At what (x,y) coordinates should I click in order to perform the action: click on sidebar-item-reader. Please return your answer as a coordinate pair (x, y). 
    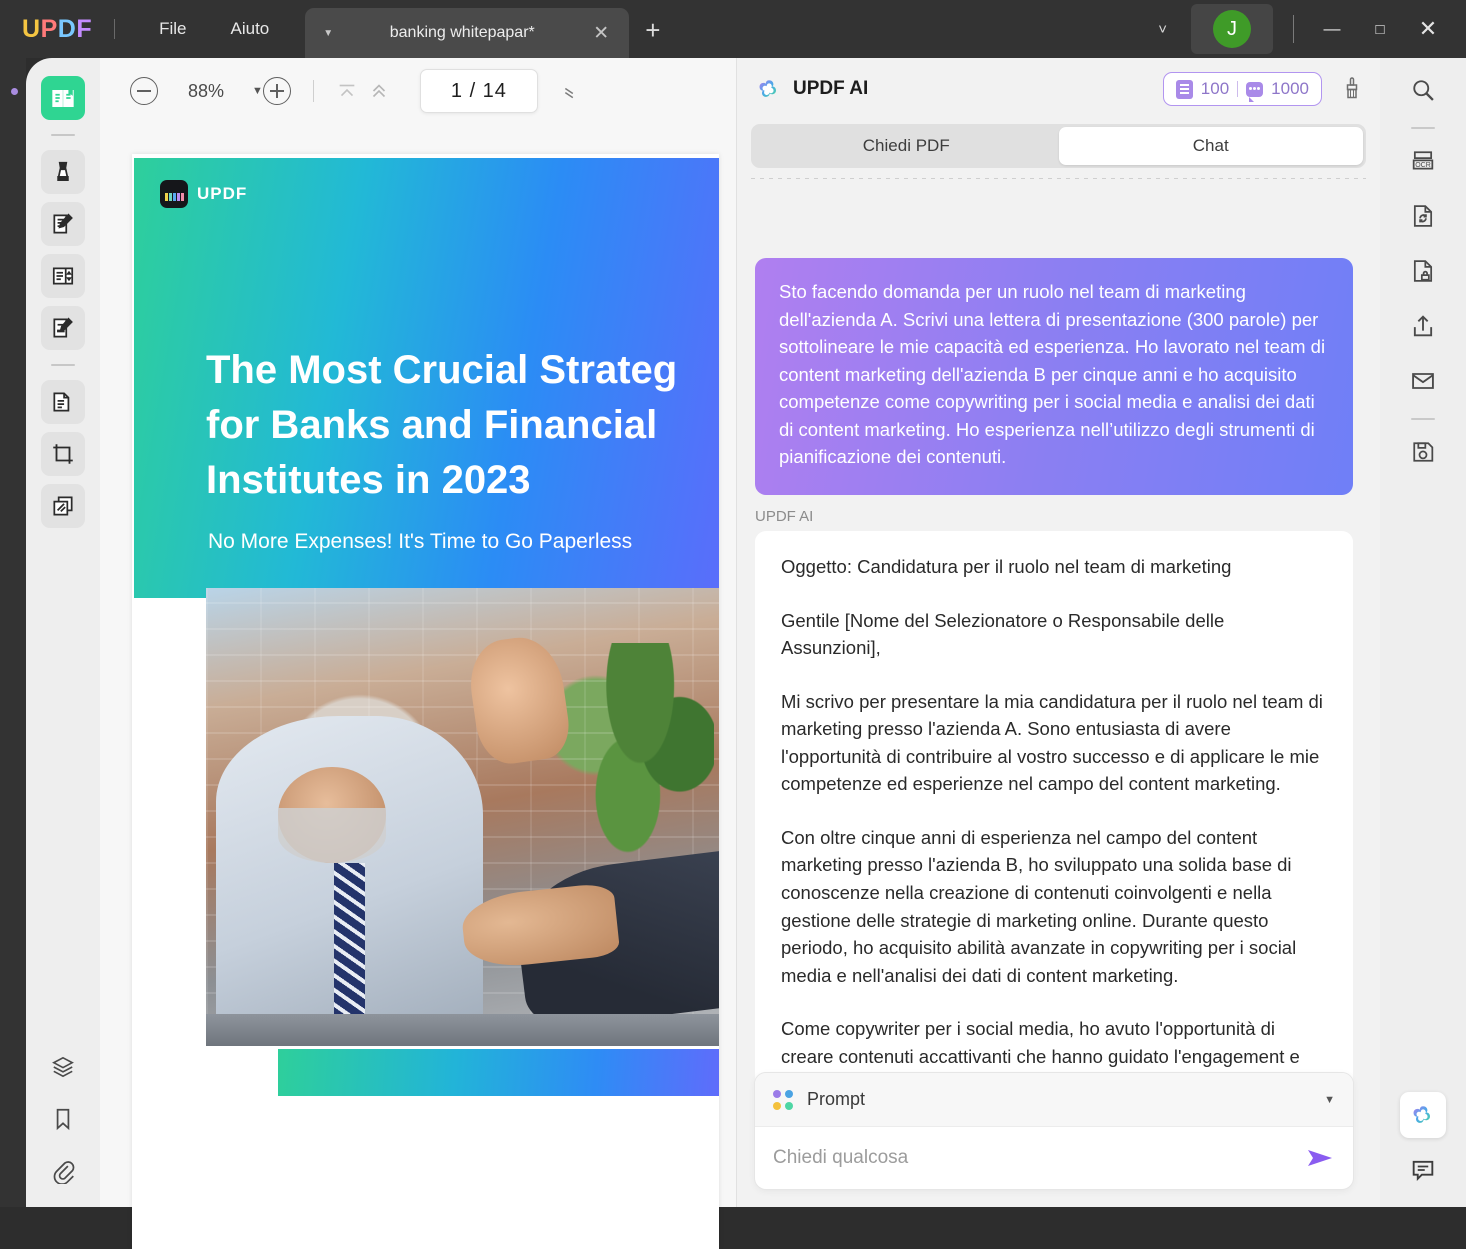
    Looking at the image, I should click on (63, 98).